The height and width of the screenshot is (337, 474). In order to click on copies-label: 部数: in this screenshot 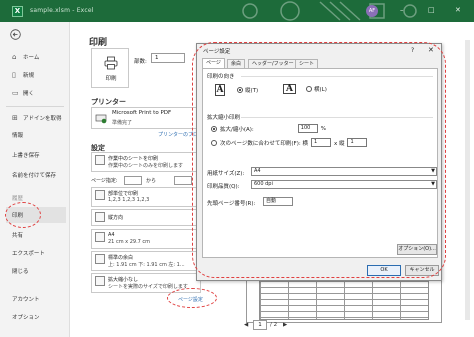, I will do `click(140, 62)`.